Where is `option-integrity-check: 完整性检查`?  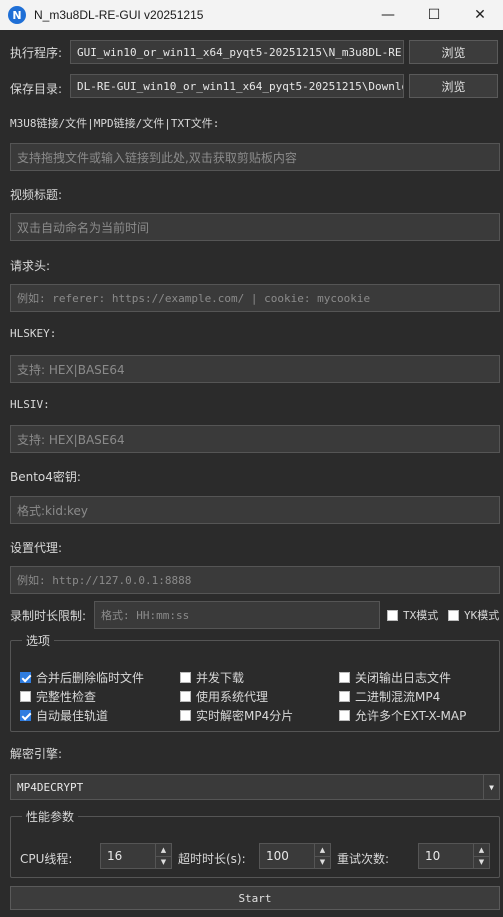 option-integrity-check: 完整性检查 is located at coordinates (58, 696).